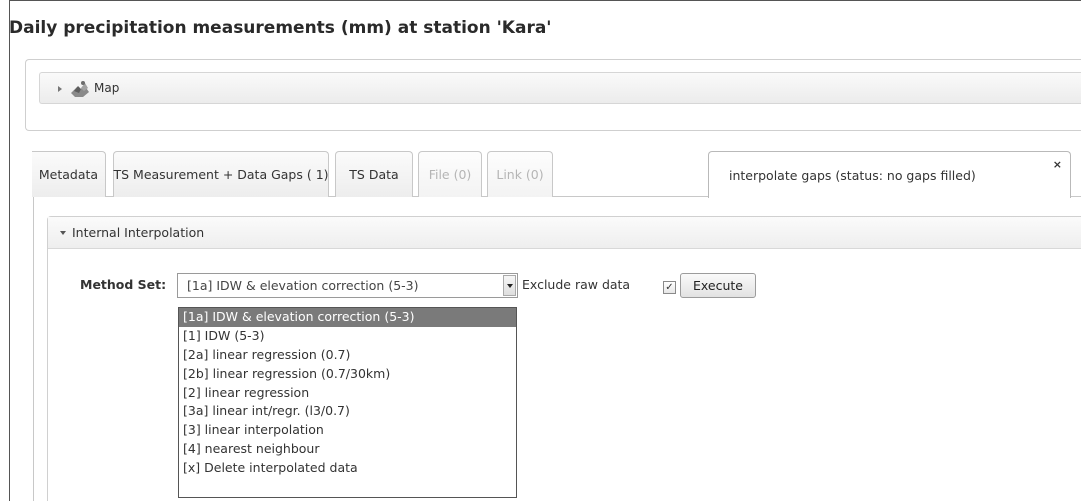 This screenshot has width=1081, height=501. I want to click on tab-label: TS Measurement + Data Gaps ( 1), so click(221, 174).